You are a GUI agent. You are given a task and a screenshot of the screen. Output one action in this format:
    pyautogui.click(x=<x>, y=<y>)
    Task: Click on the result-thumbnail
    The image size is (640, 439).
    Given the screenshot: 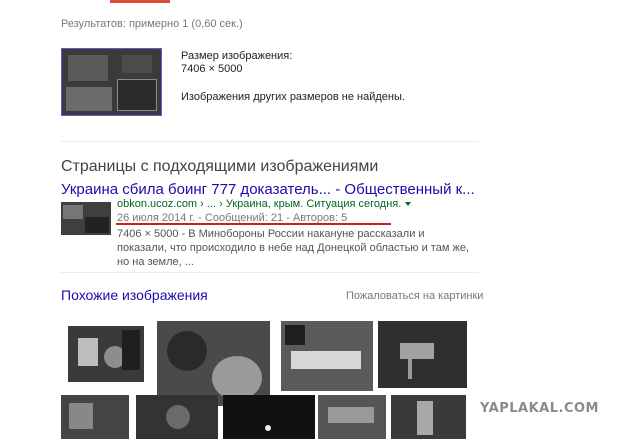 What is the action you would take?
    pyautogui.click(x=86, y=218)
    